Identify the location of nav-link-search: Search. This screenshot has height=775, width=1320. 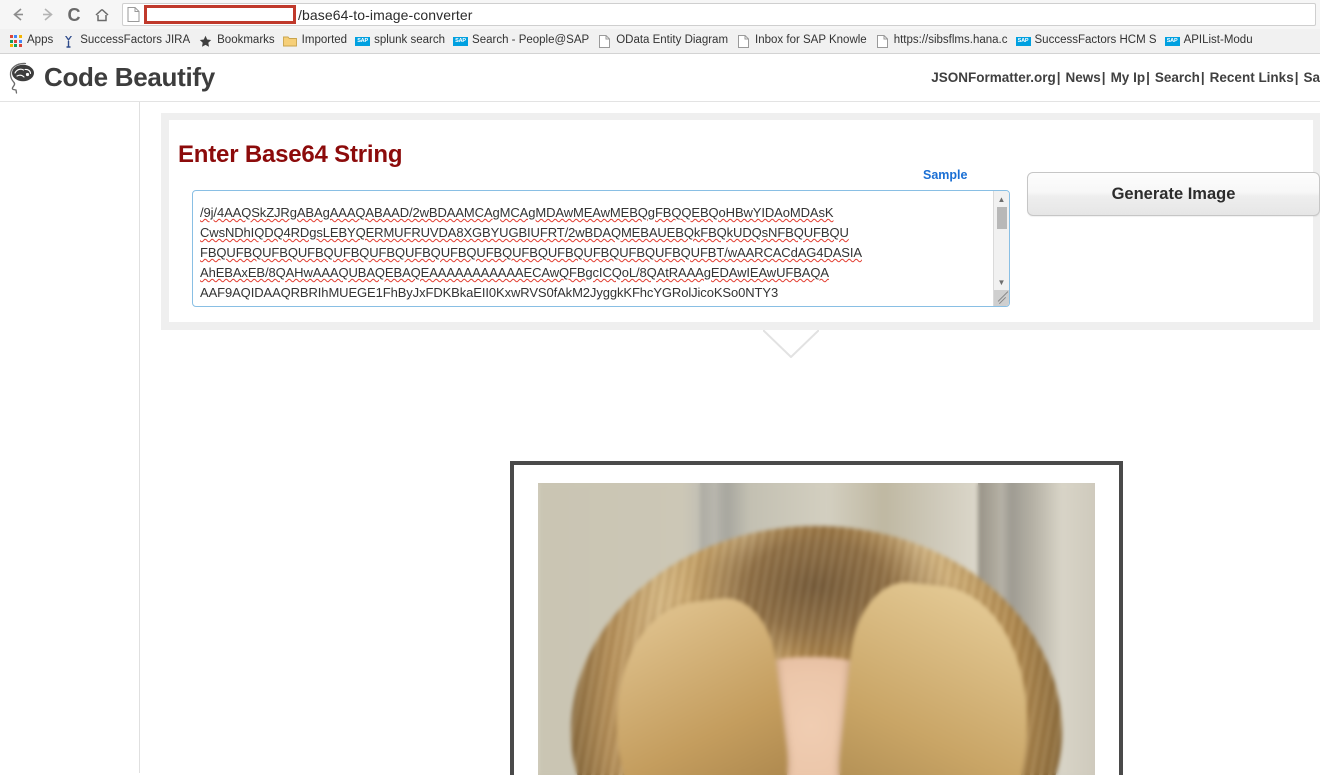
(1177, 77).